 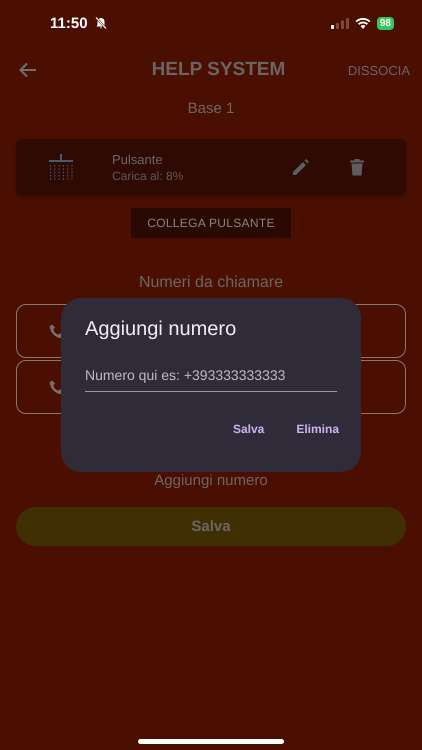 I want to click on shower-icon, so click(x=61, y=167).